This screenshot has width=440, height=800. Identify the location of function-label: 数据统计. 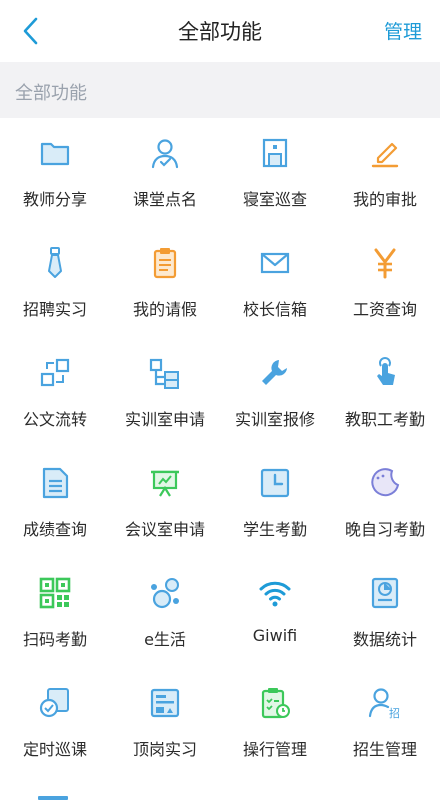
(384, 639).